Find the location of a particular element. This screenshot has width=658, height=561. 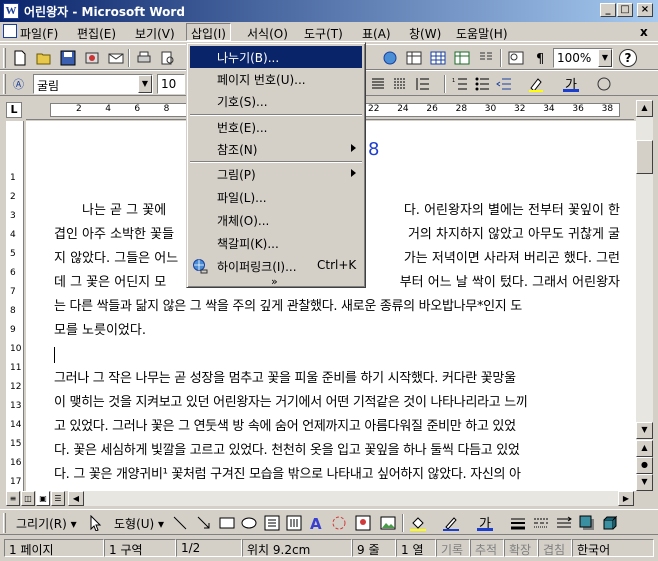

word-app-icon: W is located at coordinates (11, 11).